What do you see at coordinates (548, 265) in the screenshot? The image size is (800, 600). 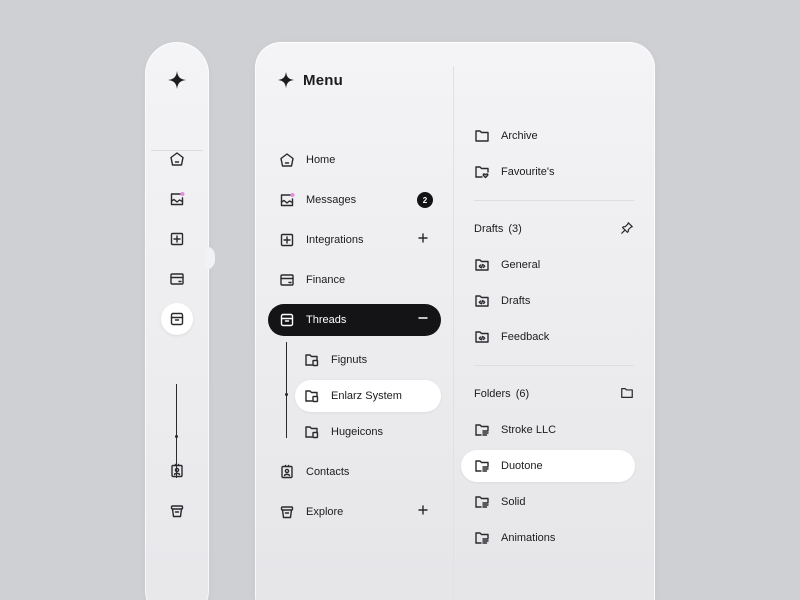 I see `drafts-item-general: General` at bounding box center [548, 265].